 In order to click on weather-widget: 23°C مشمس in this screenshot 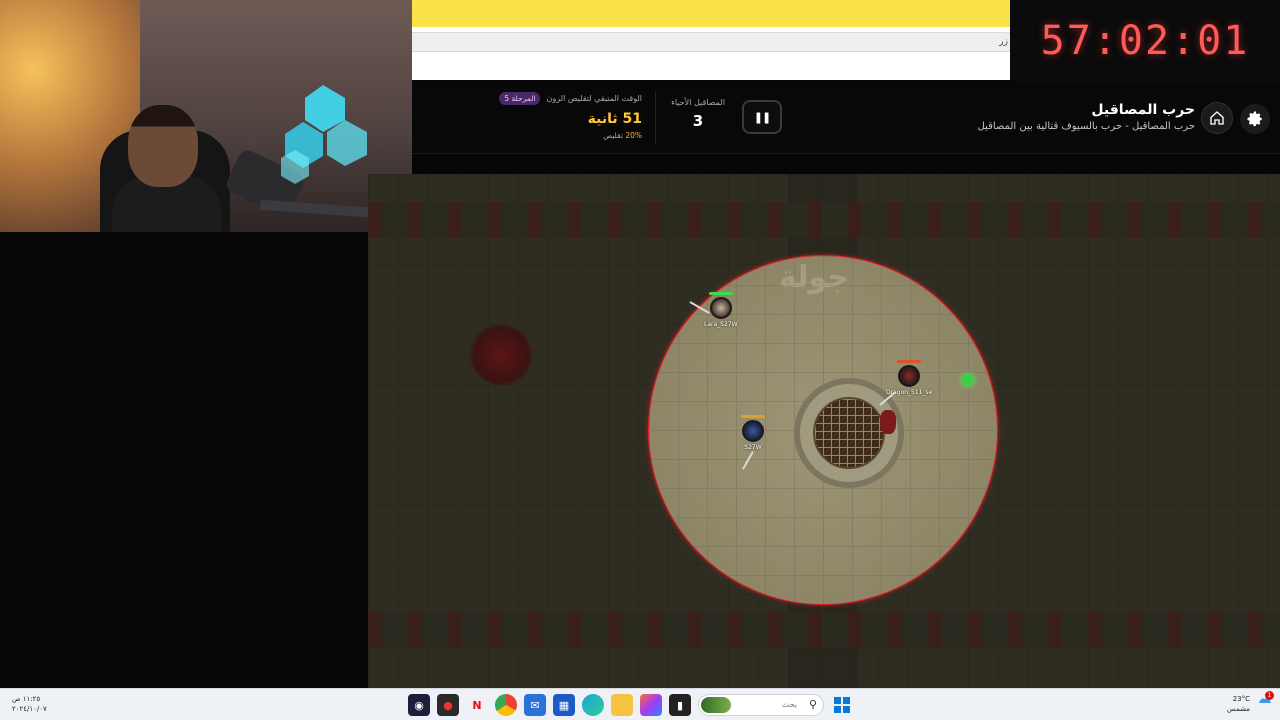, I will do `click(1238, 704)`.